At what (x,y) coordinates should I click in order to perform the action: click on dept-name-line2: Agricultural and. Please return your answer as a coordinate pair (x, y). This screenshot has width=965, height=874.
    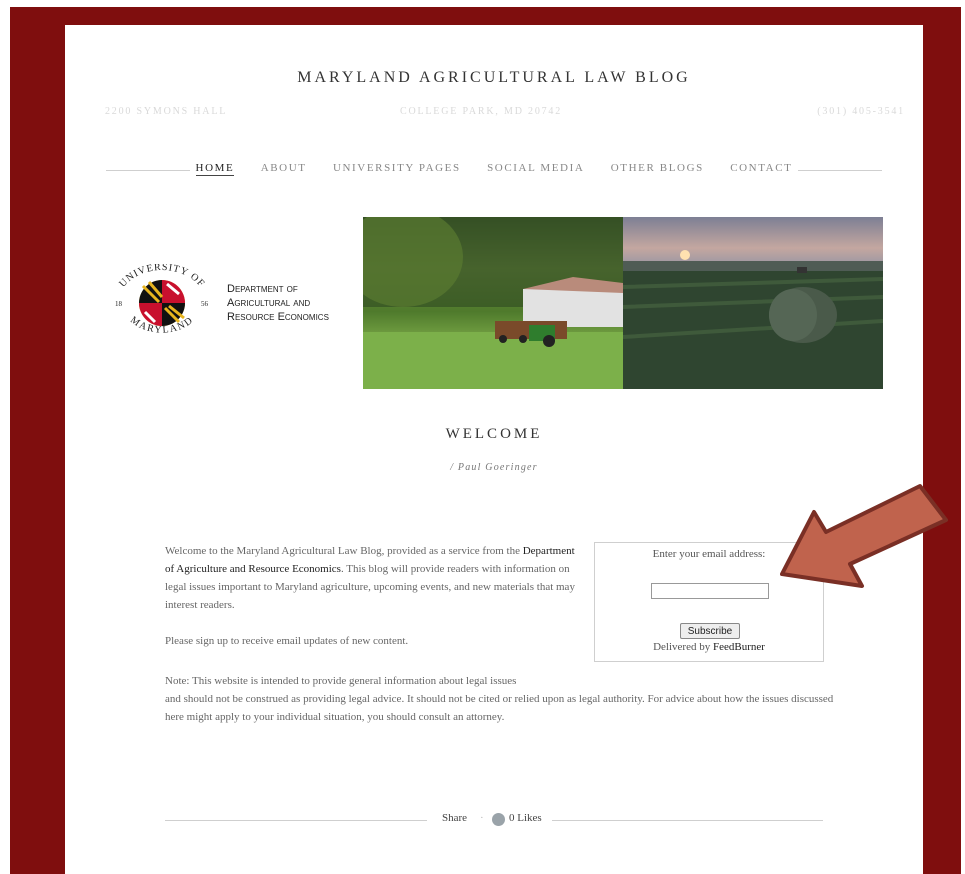
    Looking at the image, I should click on (269, 303).